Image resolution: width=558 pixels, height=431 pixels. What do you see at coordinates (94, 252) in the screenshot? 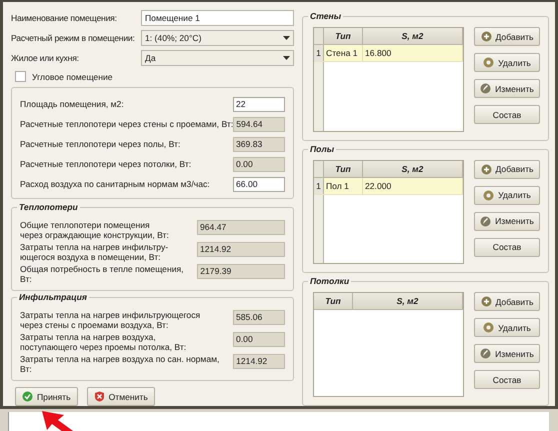
I see `field-label: Затраты тепла на нагрев инфильтру- ющегося воздуха в помещении, Вт:` at bounding box center [94, 252].